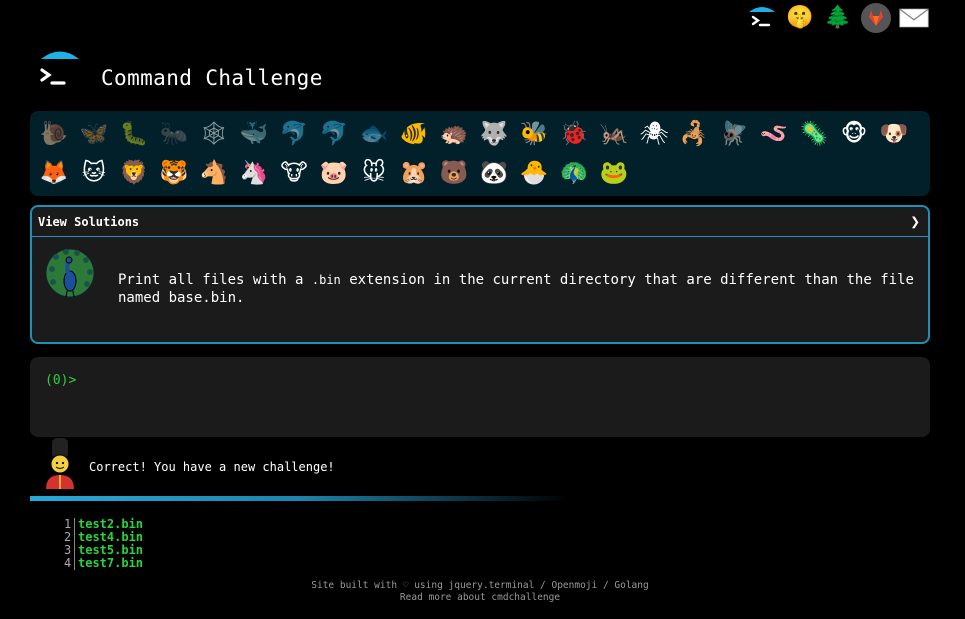 This screenshot has height=619, width=965. I want to click on challenge-icon: 🪰, so click(734, 134).